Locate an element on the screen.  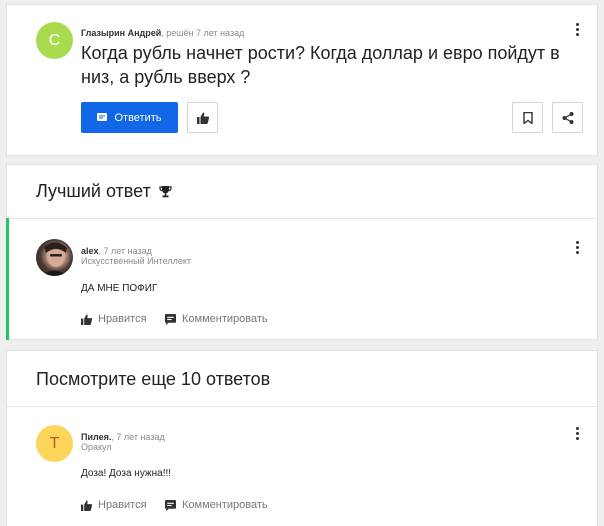
share-button is located at coordinates (567, 117).